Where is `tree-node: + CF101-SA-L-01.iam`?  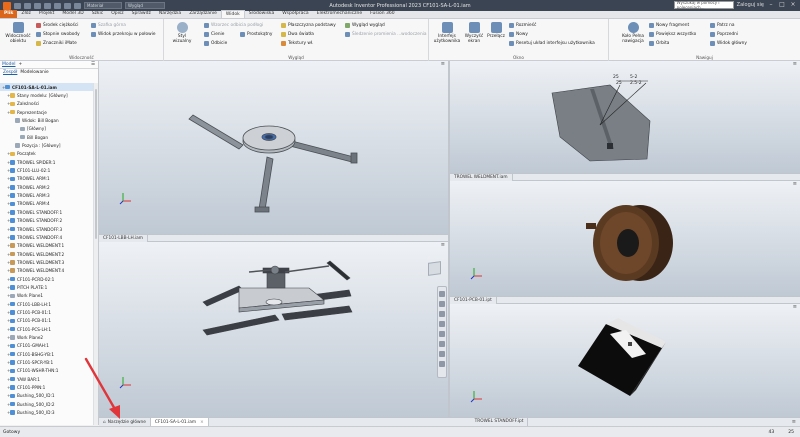
tree-node: + CF101-SA-L-01.iam is located at coordinates (46, 87).